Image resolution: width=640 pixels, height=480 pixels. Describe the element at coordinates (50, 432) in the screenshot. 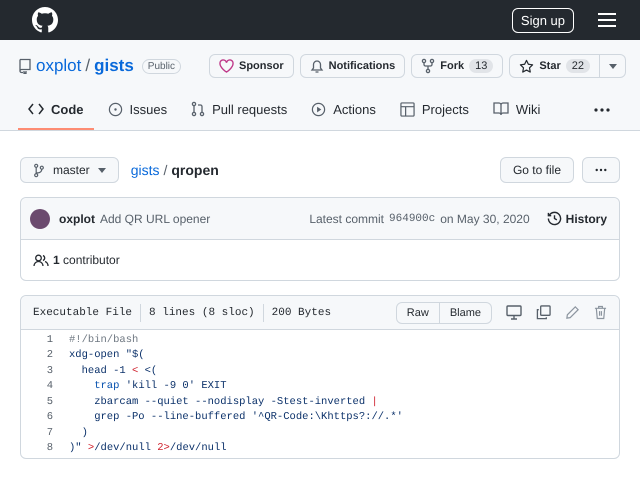

I see `line-number: 7` at that location.